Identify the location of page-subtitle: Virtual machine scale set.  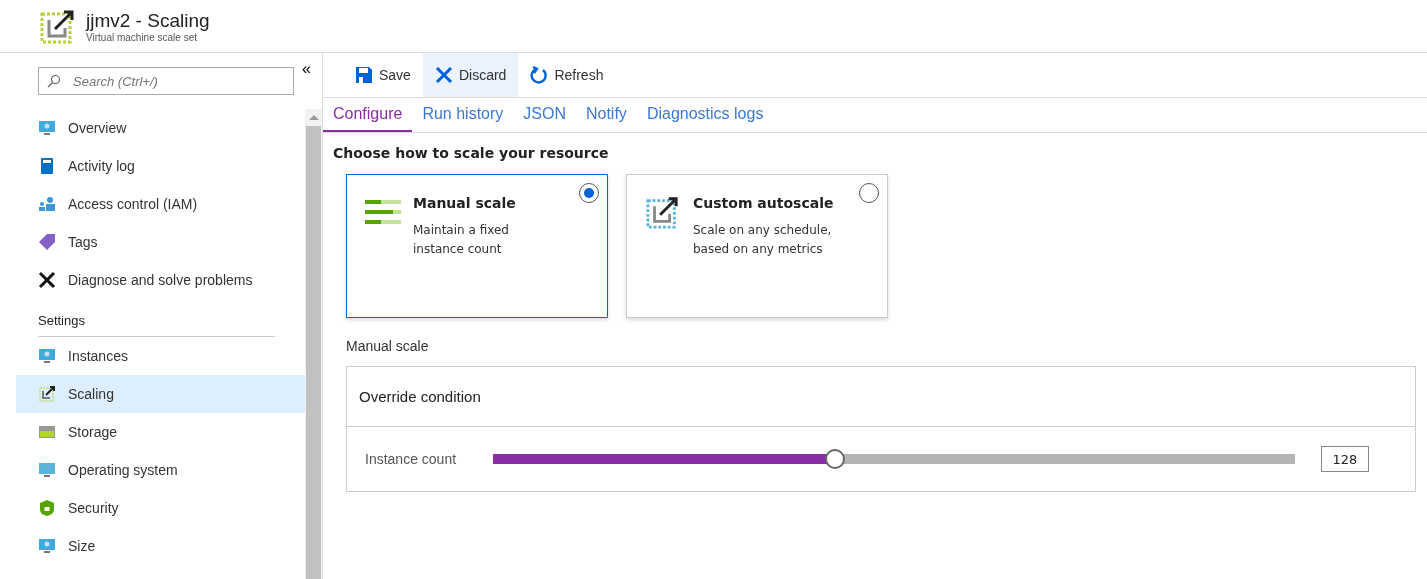
(142, 37).